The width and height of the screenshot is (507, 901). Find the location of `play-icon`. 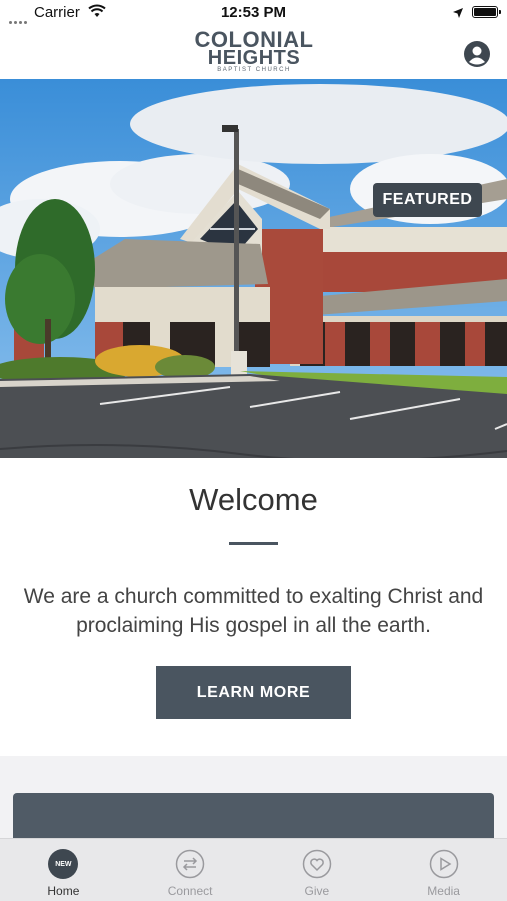

play-icon is located at coordinates (444, 864).